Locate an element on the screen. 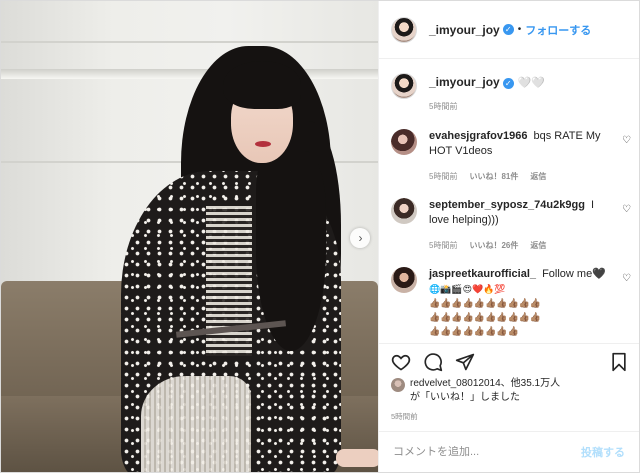 The width and height of the screenshot is (640, 473). share-icon is located at coordinates (465, 362).